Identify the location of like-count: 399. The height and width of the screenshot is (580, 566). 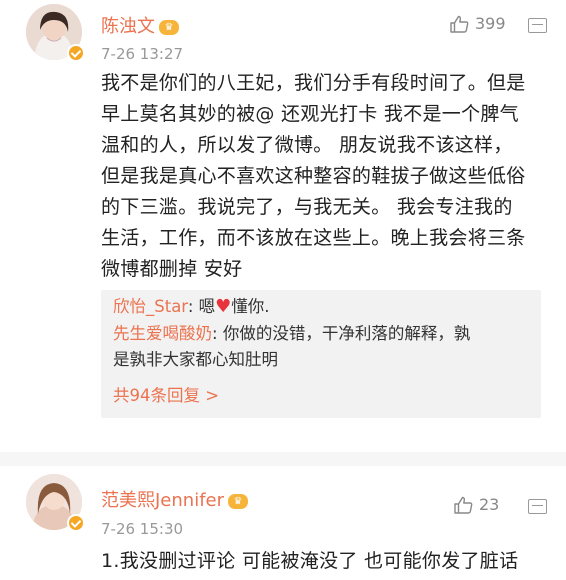
(490, 23).